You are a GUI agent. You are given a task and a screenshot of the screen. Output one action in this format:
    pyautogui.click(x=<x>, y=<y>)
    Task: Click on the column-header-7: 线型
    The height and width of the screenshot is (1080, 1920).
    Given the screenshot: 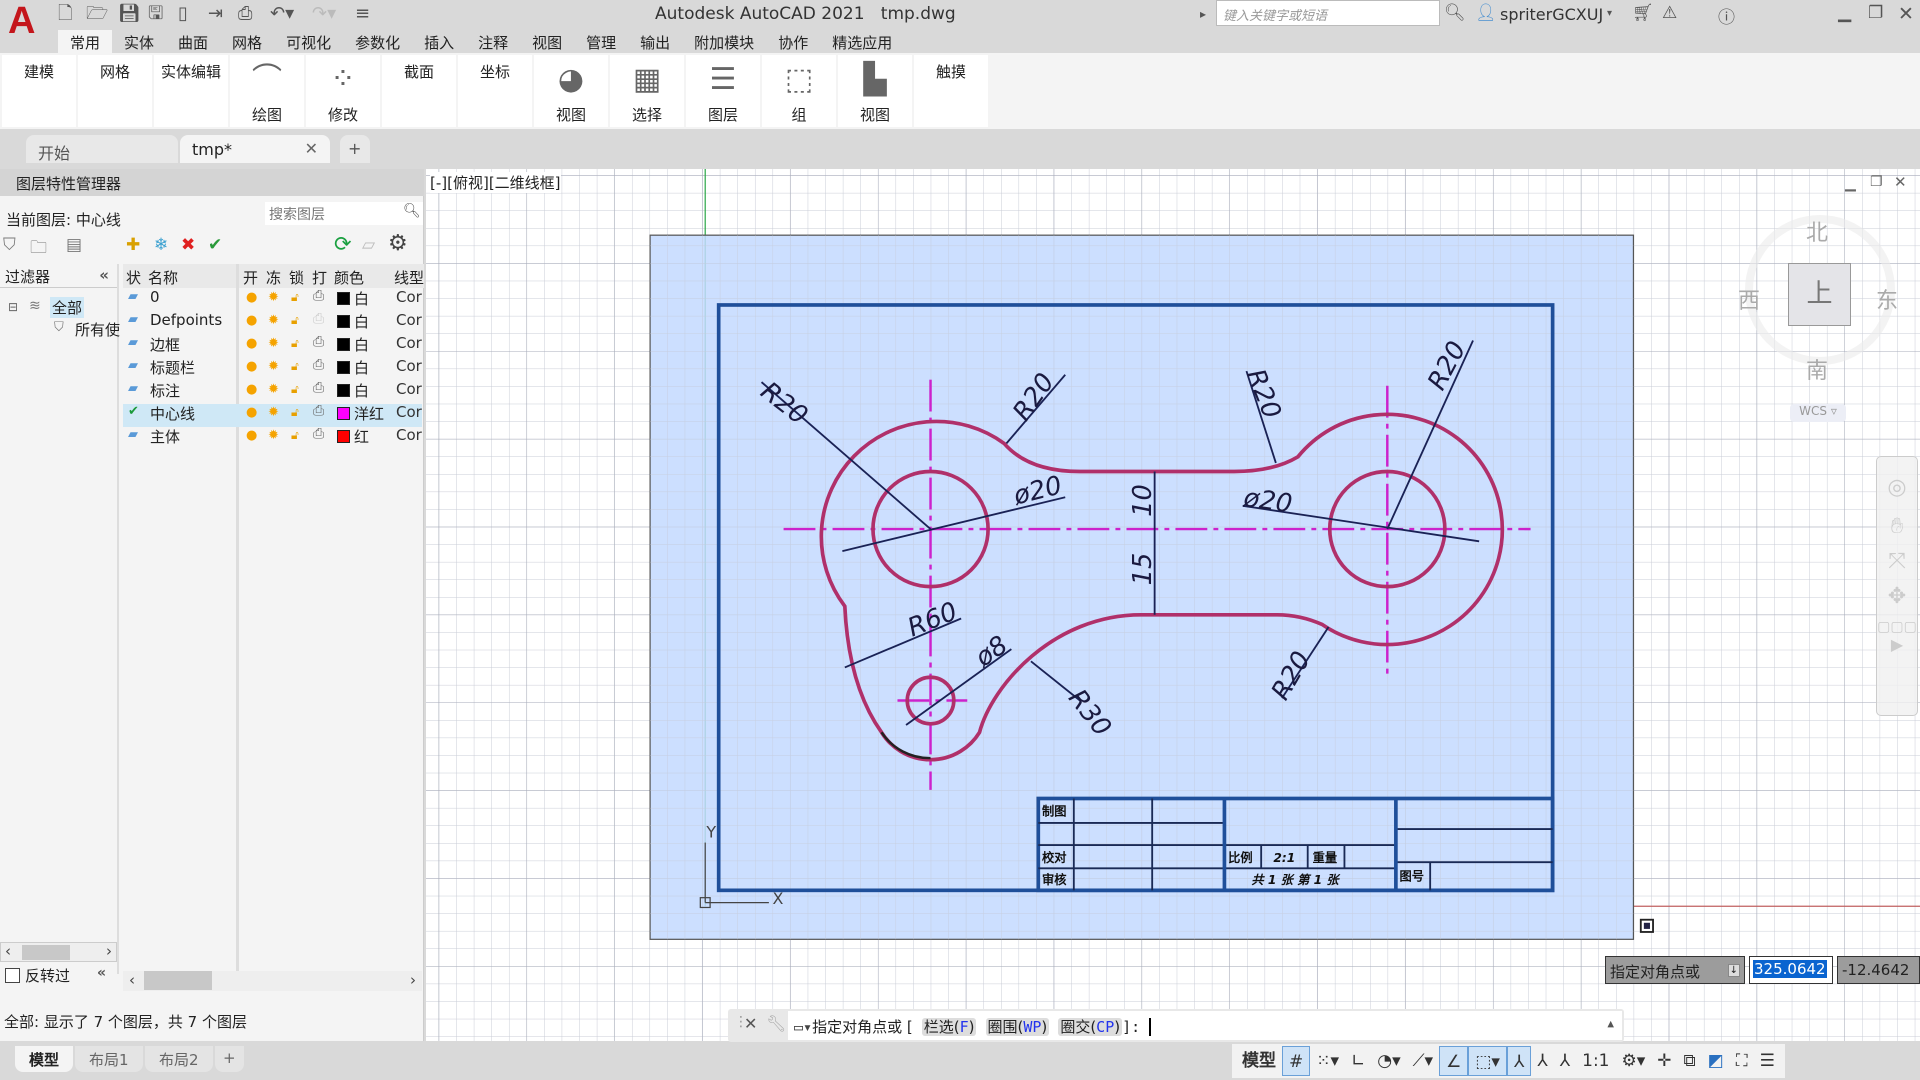 What is the action you would take?
    pyautogui.click(x=409, y=277)
    